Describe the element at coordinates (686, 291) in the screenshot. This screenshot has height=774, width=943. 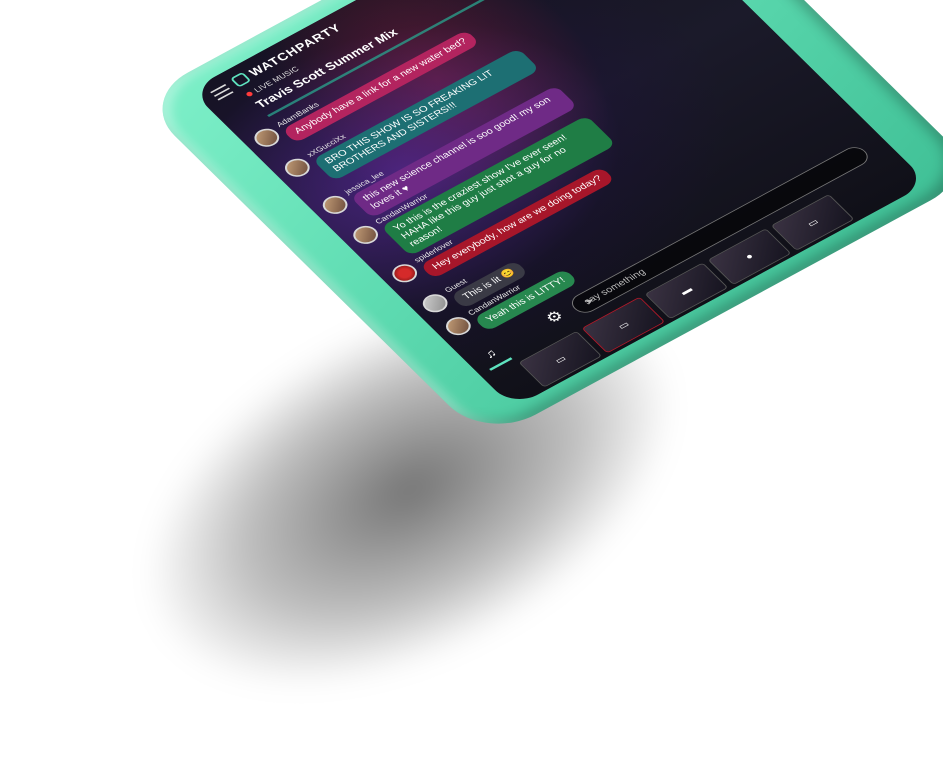
I see `channel-strip: ▭ ▭ ▬ ● ▭` at that location.